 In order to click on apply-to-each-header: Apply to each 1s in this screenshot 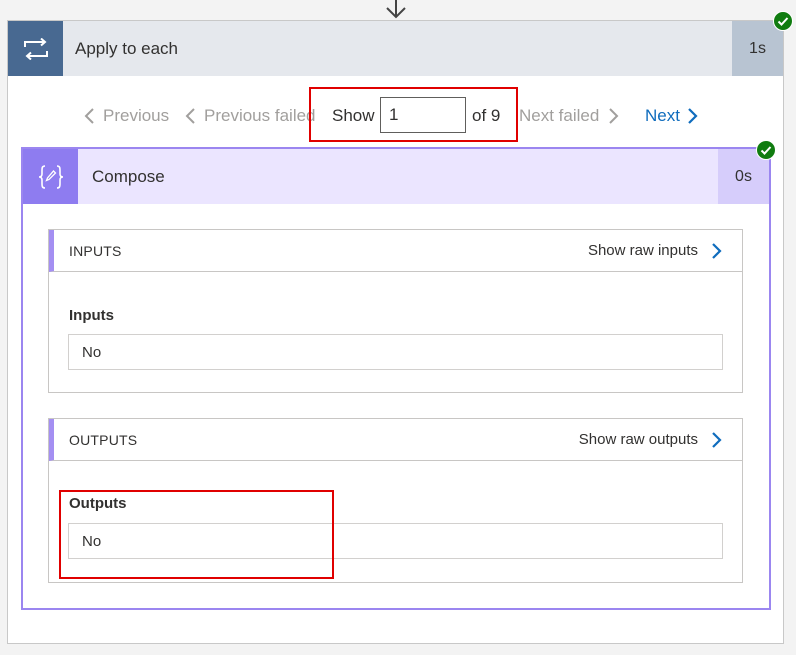, I will do `click(395, 48)`.